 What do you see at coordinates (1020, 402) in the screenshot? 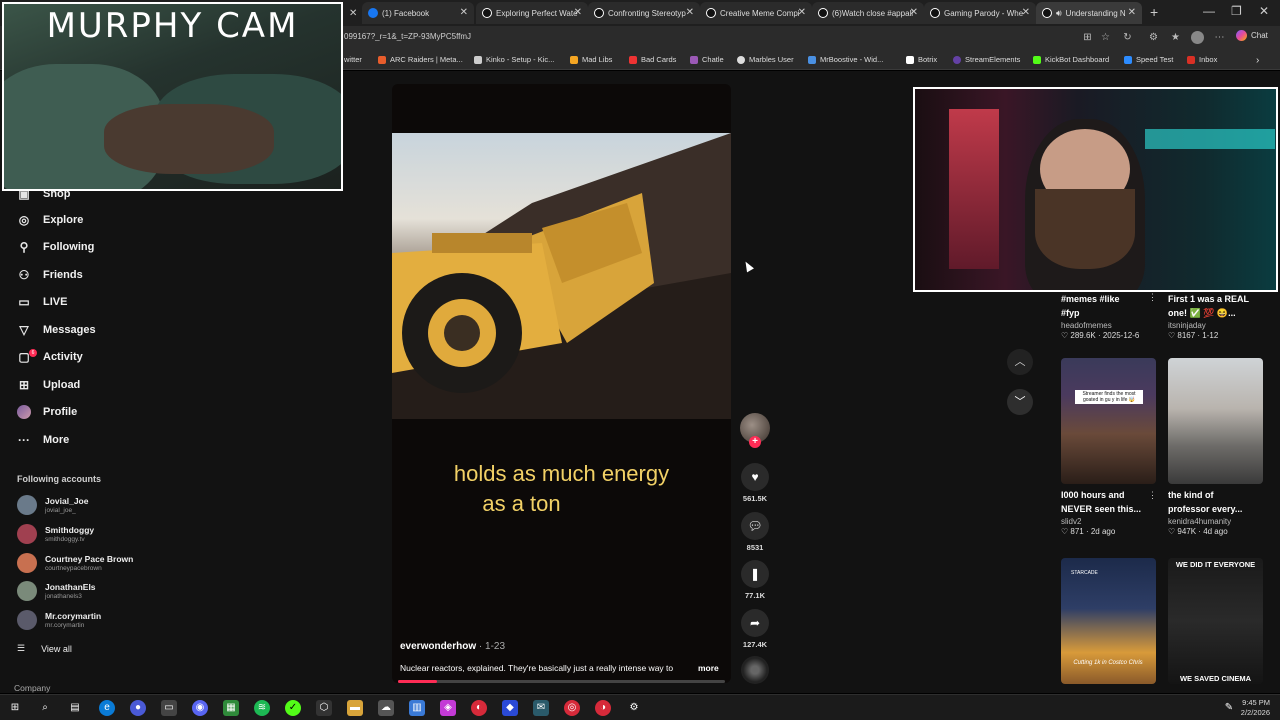
I see `scroll-down-button: ﹀` at bounding box center [1020, 402].